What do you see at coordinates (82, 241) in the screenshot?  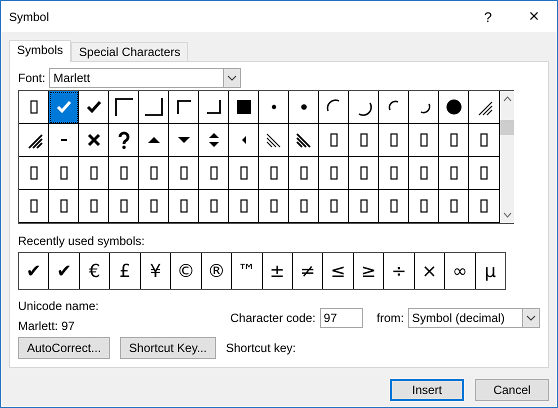 I see `section-label: Recently used symbols:` at bounding box center [82, 241].